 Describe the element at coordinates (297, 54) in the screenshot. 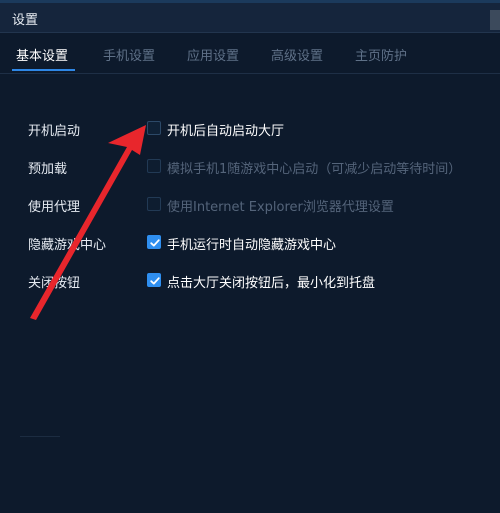

I see `tab-advanced-settings: 高级设置` at that location.